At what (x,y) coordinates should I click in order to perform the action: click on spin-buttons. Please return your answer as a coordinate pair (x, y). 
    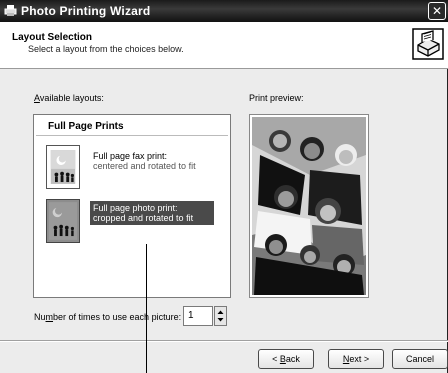
    Looking at the image, I should click on (220, 316).